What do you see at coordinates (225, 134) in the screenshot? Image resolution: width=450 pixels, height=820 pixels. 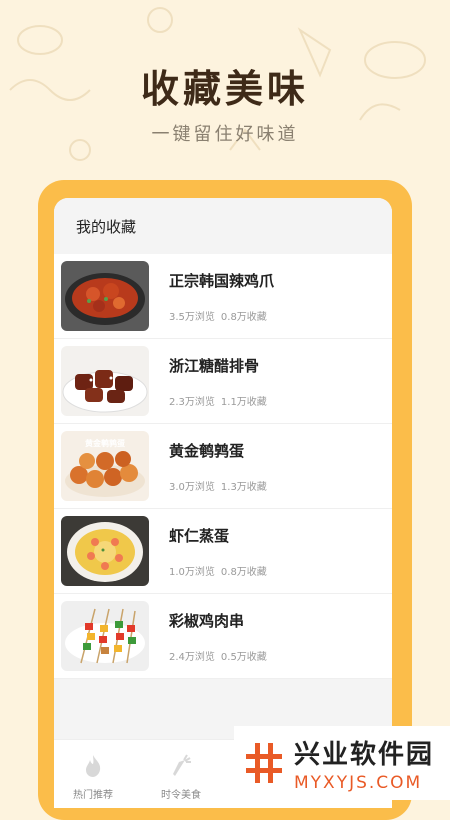 I see `hero-subtitle: 一键留住好味道` at bounding box center [225, 134].